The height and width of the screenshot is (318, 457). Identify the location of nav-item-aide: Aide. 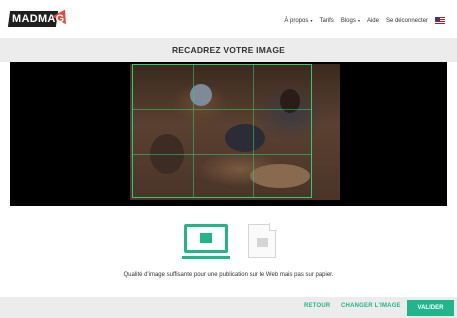
(373, 21).